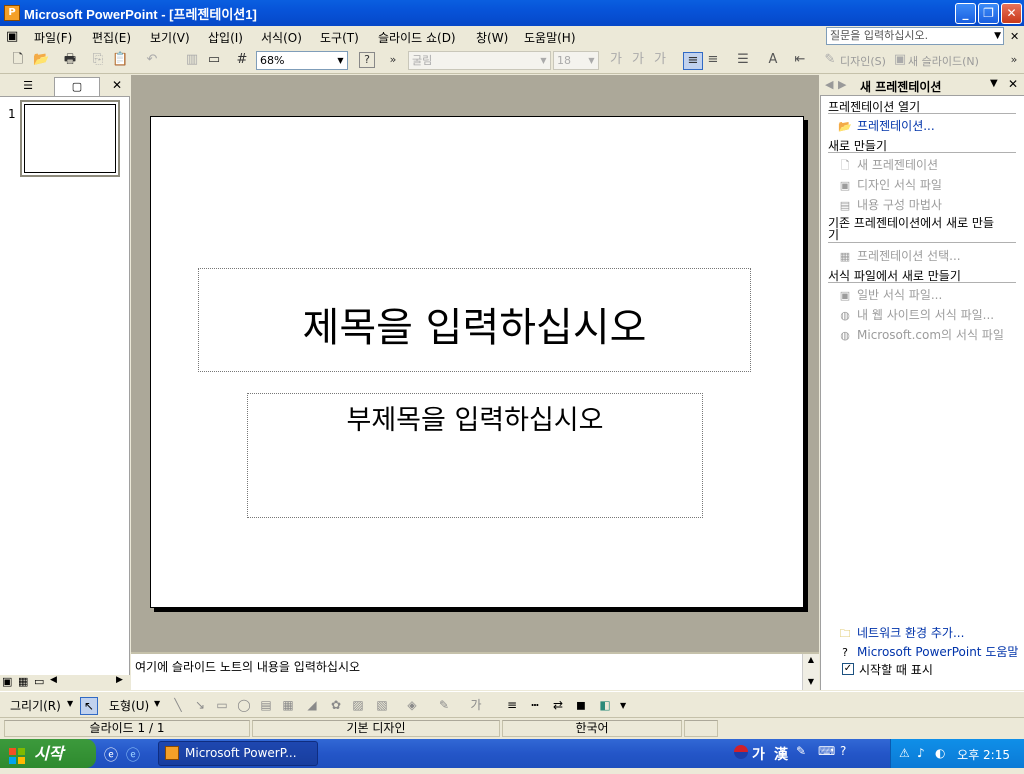  What do you see at coordinates (48, 753) in the screenshot?
I see `start-button: 시작` at bounding box center [48, 753].